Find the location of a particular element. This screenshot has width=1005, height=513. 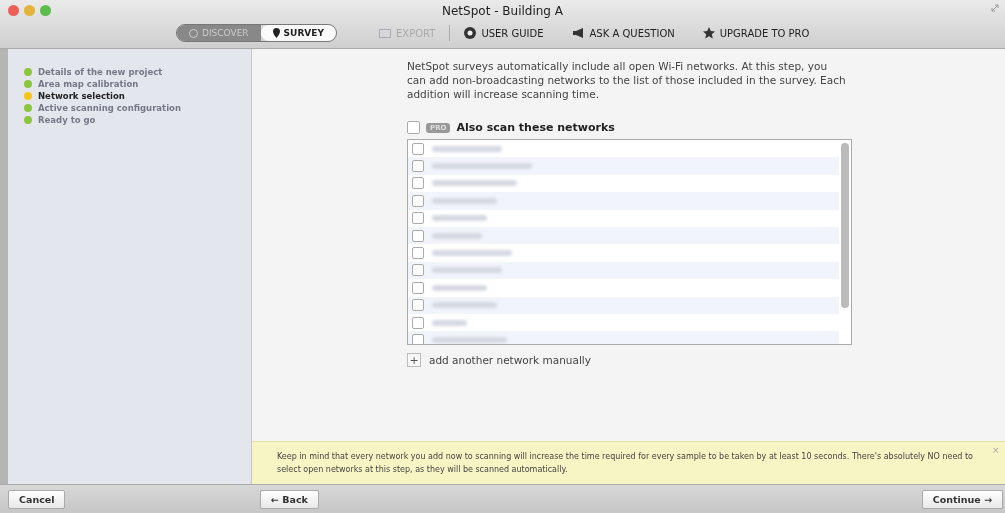

mode-tab: SURVEY is located at coordinates (298, 33).